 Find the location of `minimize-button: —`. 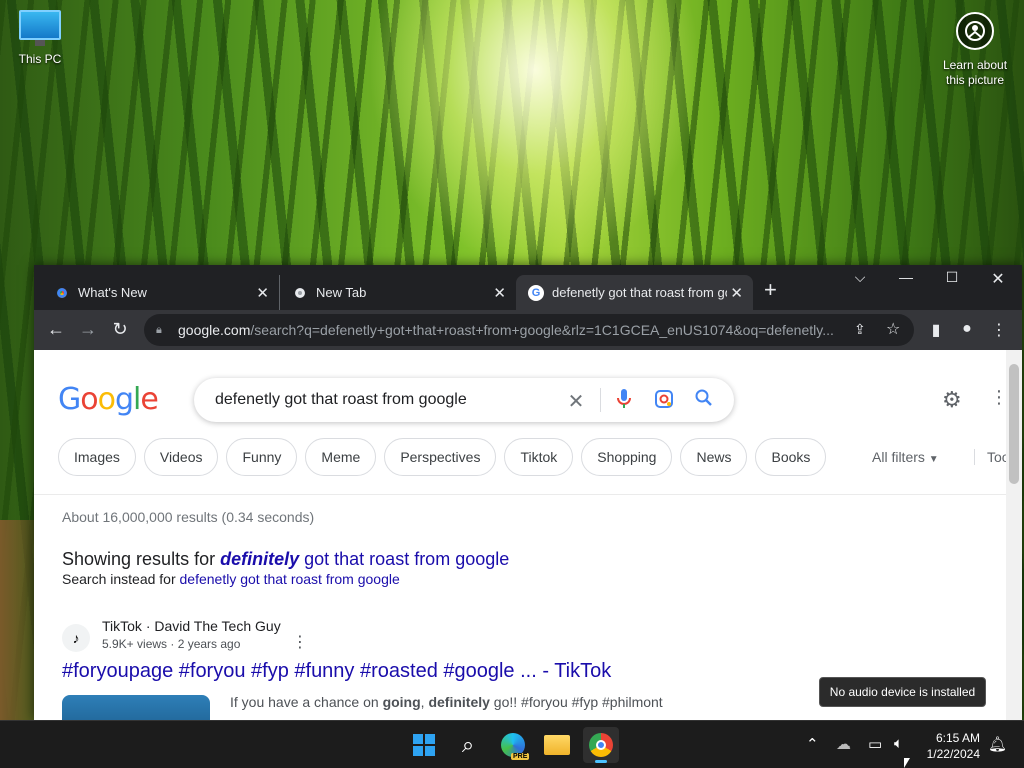

minimize-button: — is located at coordinates (906, 277).